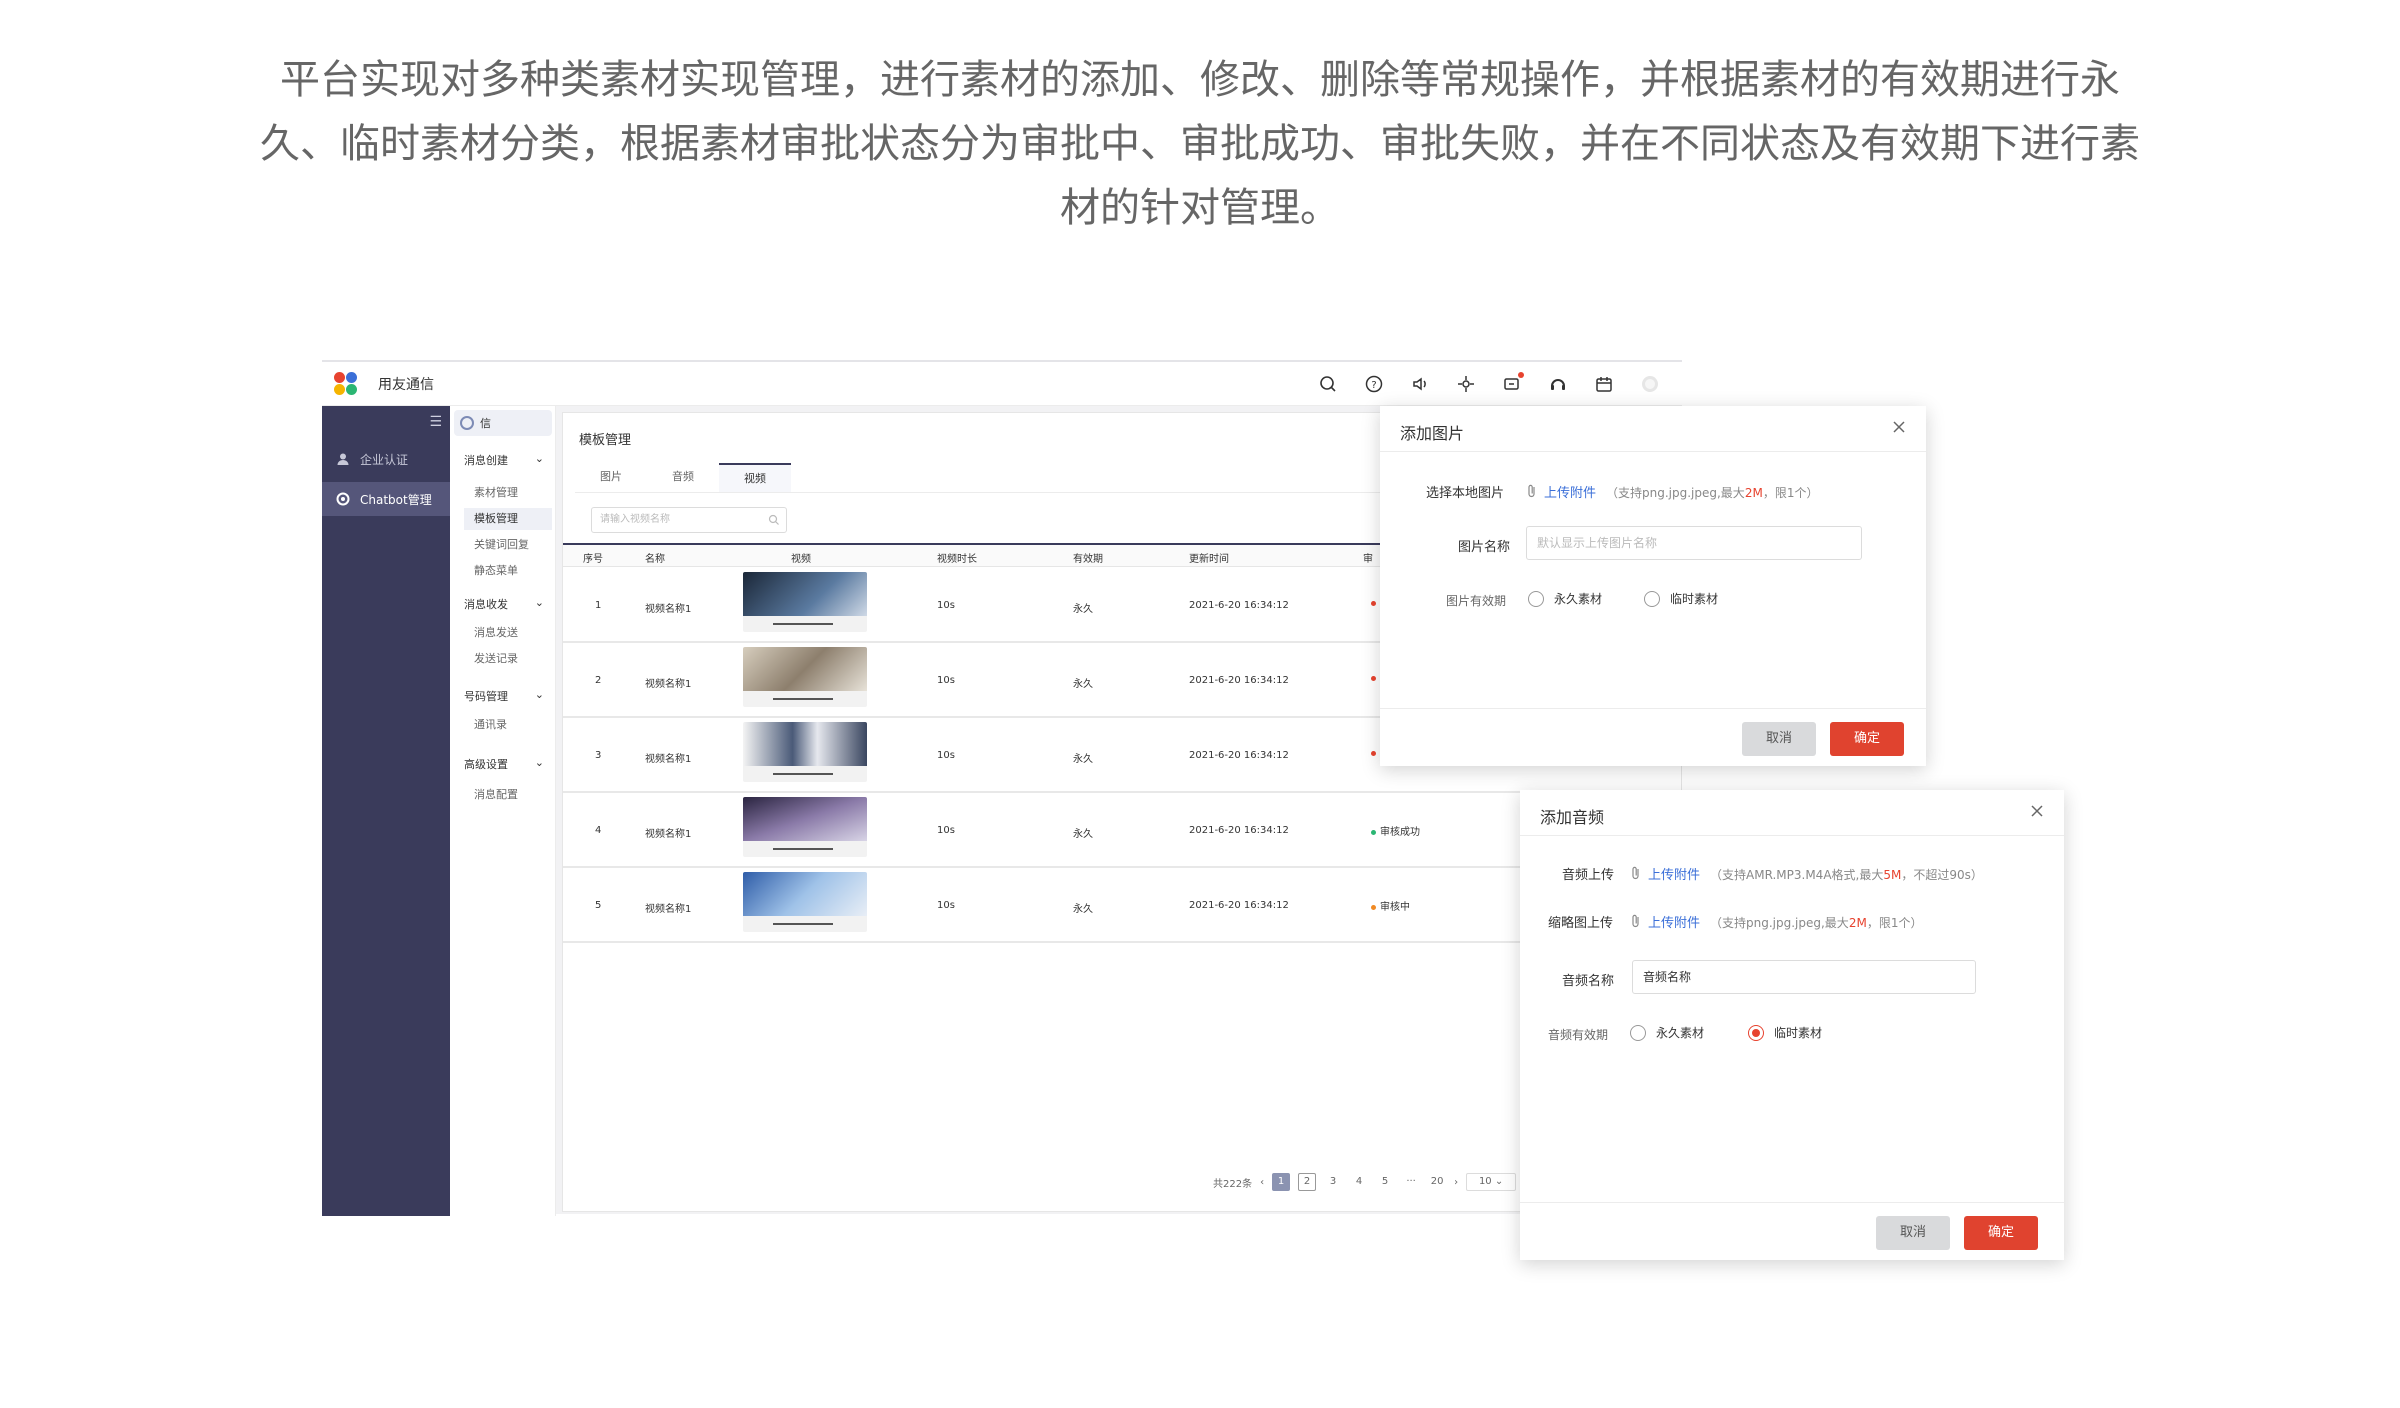 The image size is (2400, 1408). What do you see at coordinates (1694, 543) in the screenshot?
I see `image-name-input: 默认显示上传图片名称` at bounding box center [1694, 543].